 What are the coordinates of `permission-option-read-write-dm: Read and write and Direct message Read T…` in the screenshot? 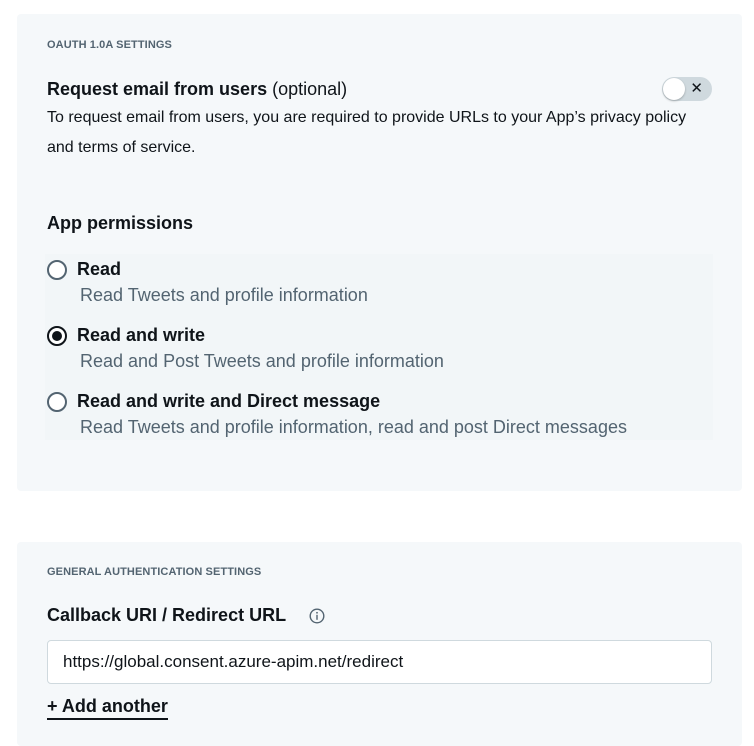 It's located at (379, 416).